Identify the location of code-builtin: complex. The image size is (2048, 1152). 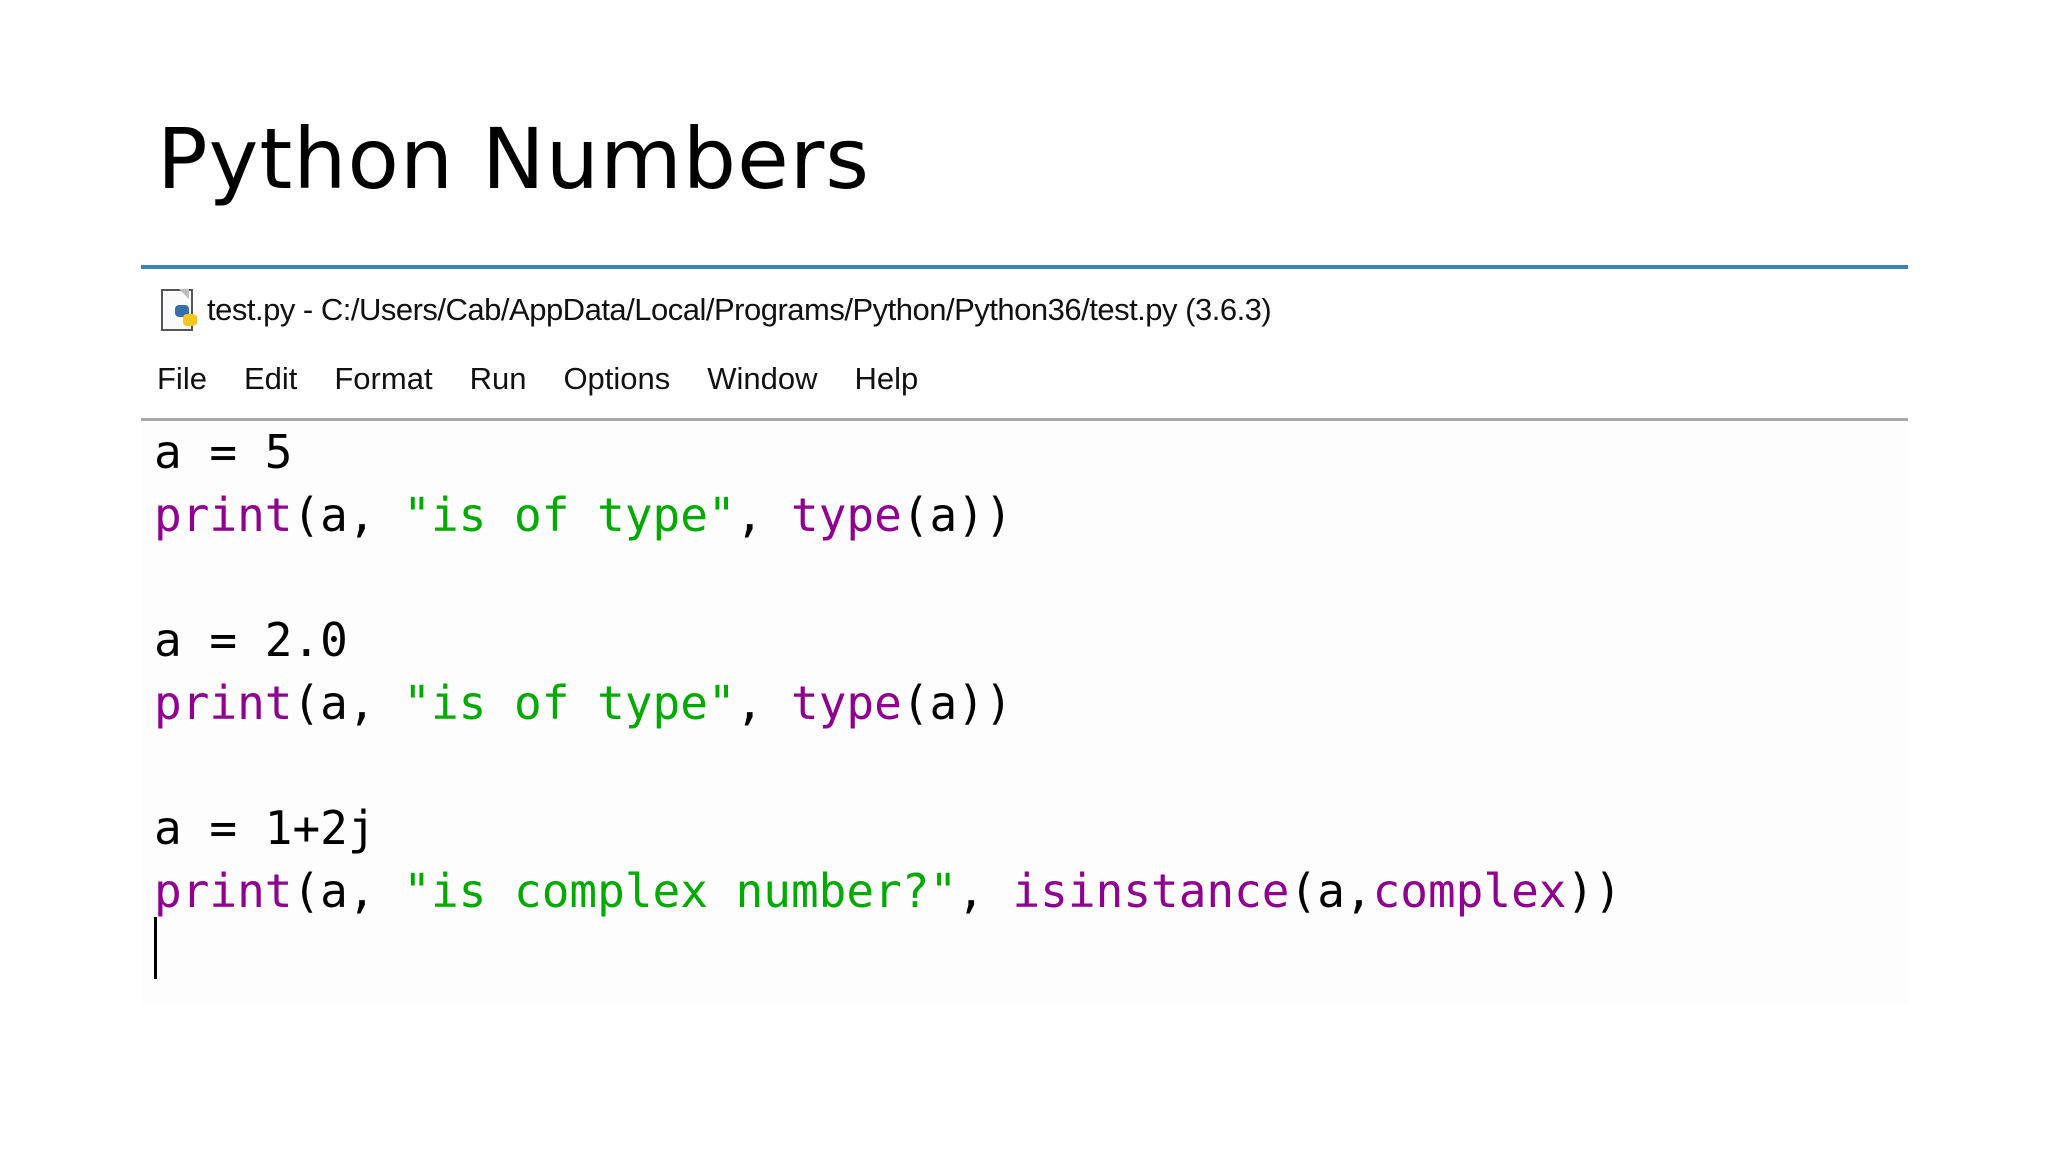
(1469, 891).